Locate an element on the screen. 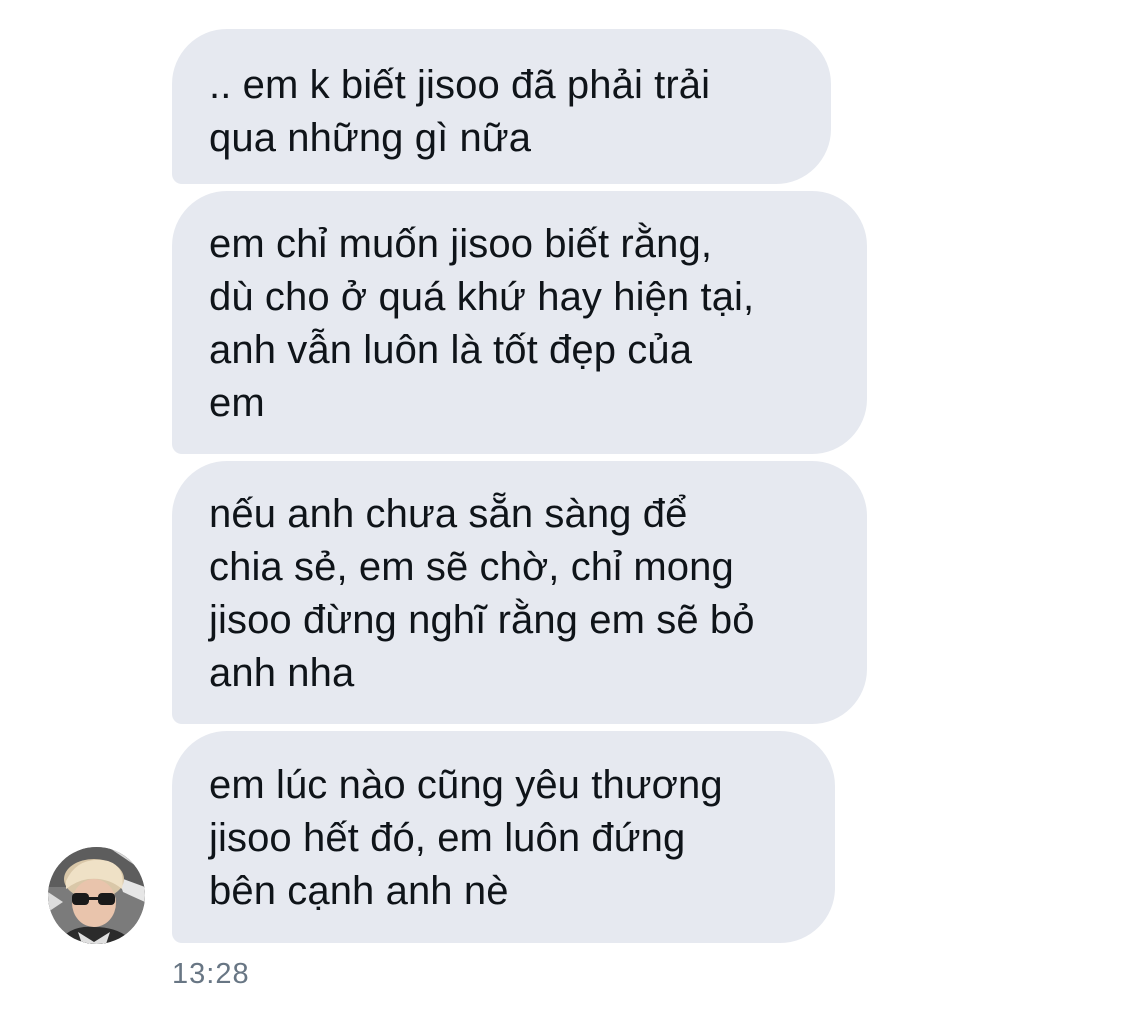  sender-avatar is located at coordinates (96, 895).